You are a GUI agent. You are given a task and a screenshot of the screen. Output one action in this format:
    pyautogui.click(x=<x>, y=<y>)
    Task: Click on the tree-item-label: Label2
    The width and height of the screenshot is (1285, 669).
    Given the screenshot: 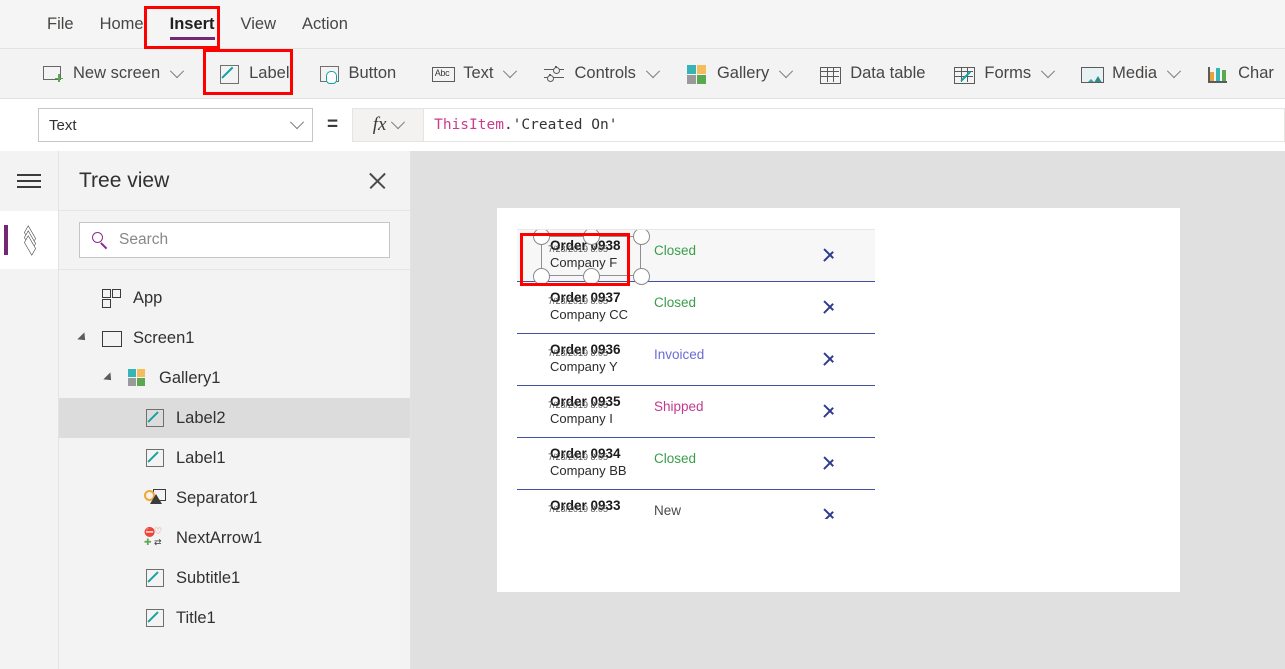 What is the action you would take?
    pyautogui.click(x=201, y=417)
    